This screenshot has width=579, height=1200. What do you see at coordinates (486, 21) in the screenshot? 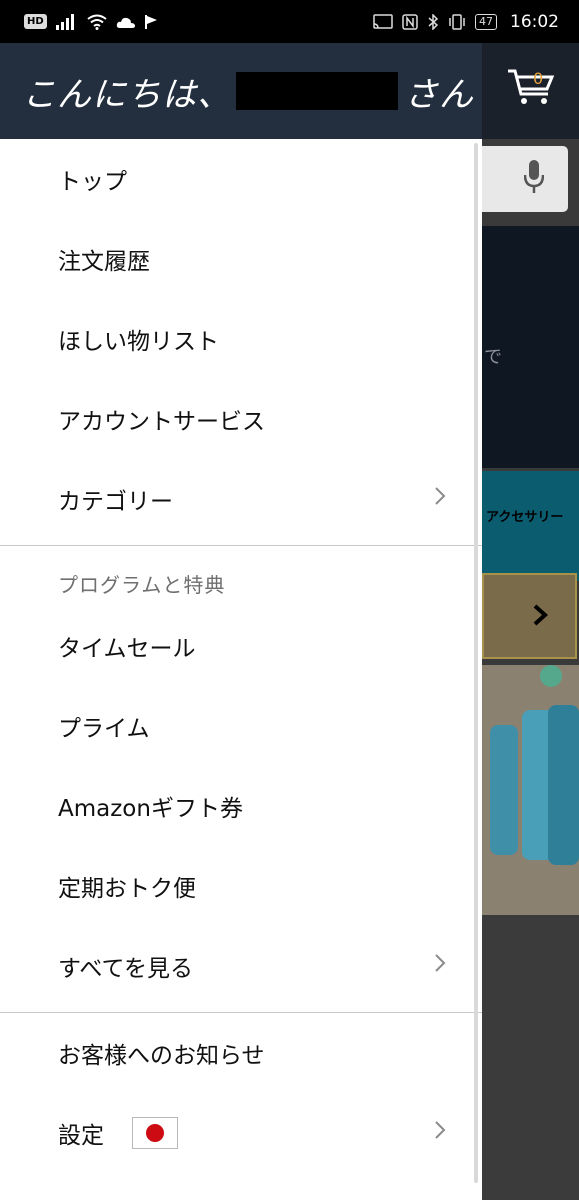
I see `battery-icon: 47` at bounding box center [486, 21].